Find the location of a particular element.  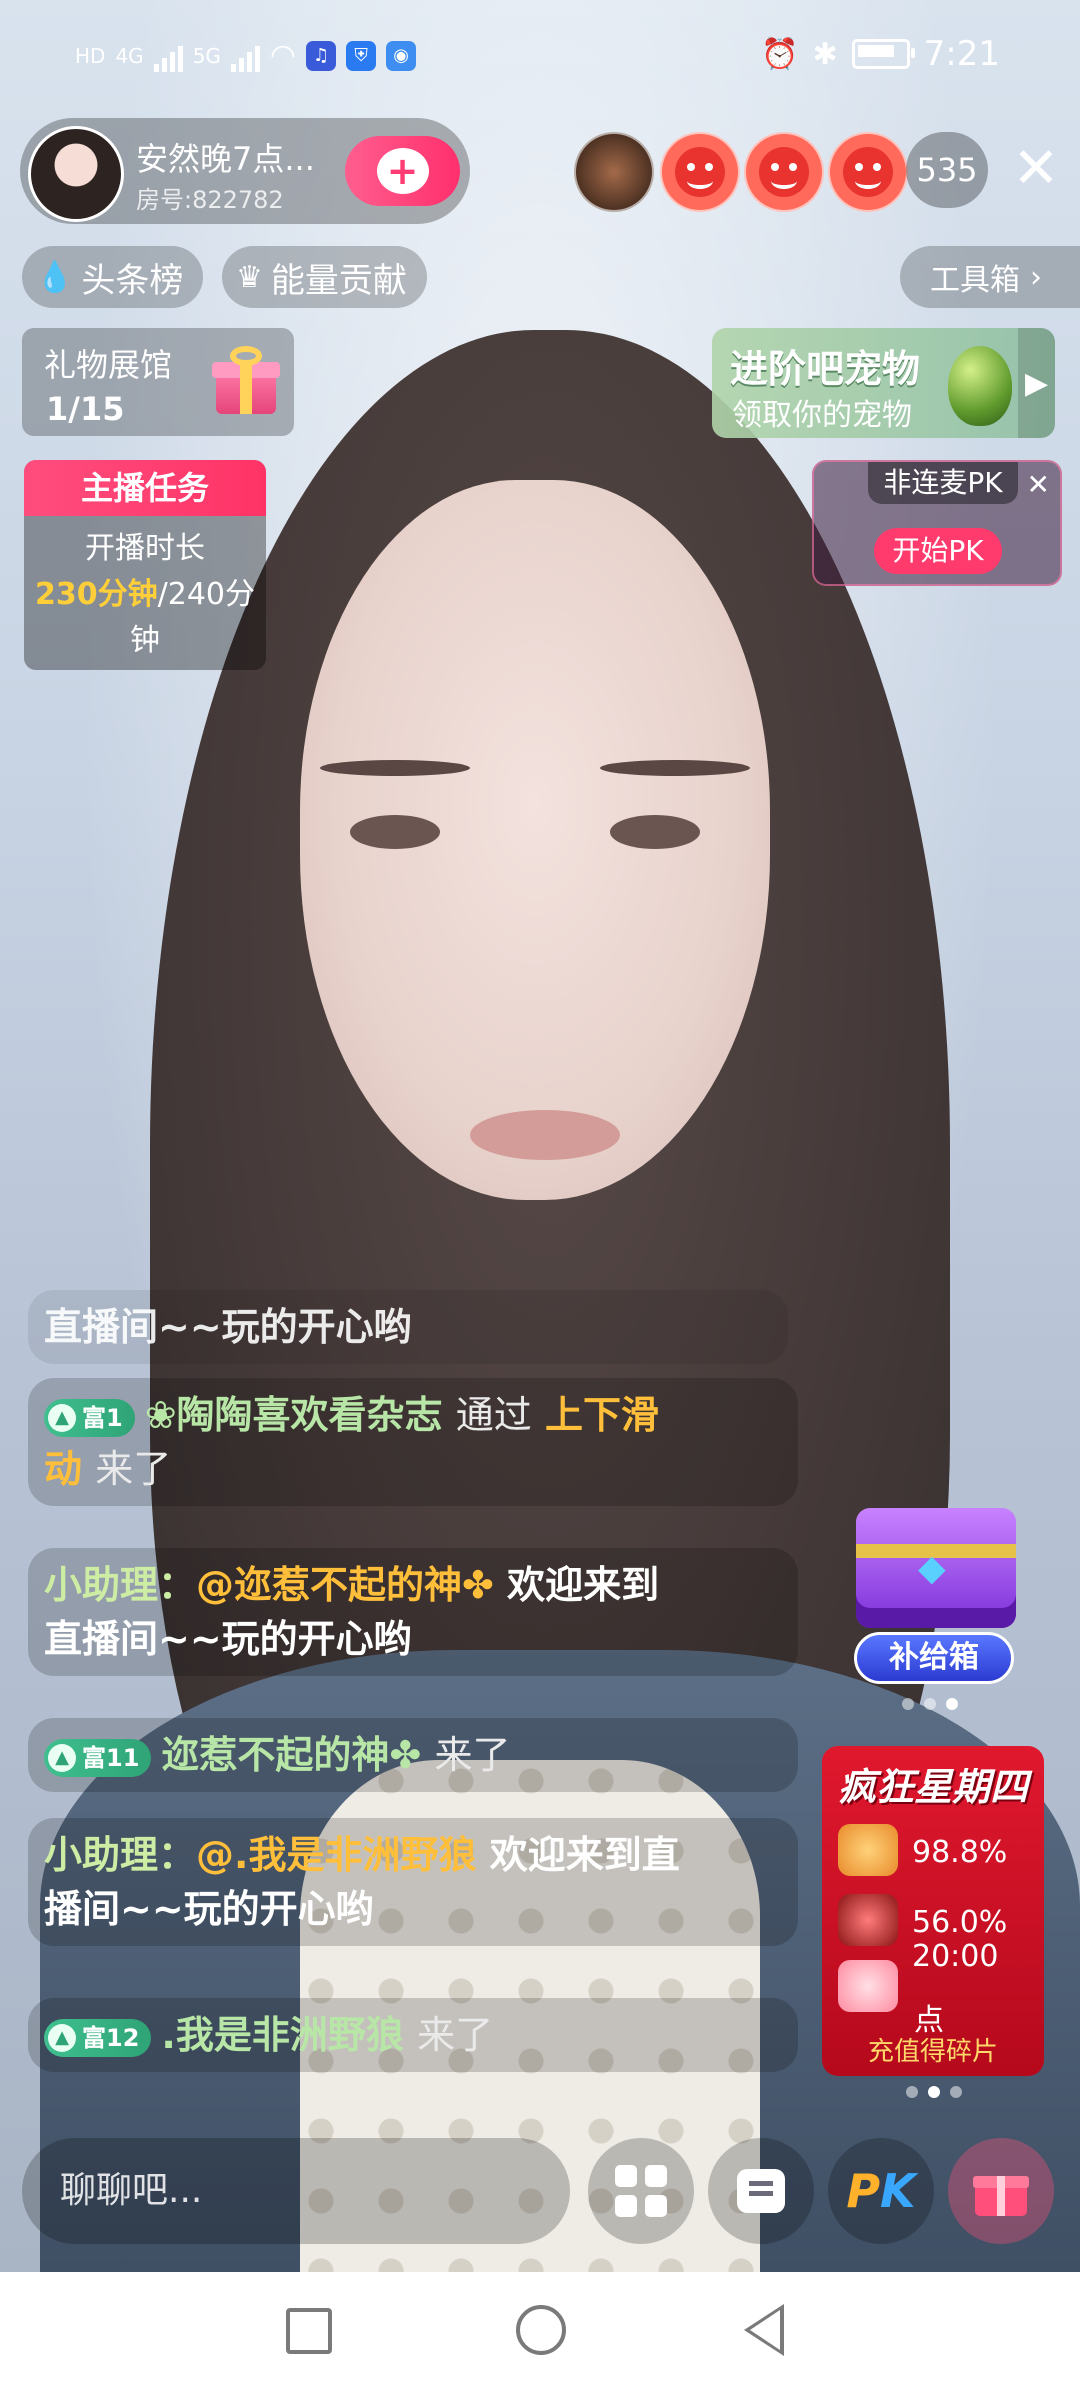

wealth-badge: ▲ 富1 is located at coordinates (89, 1417).